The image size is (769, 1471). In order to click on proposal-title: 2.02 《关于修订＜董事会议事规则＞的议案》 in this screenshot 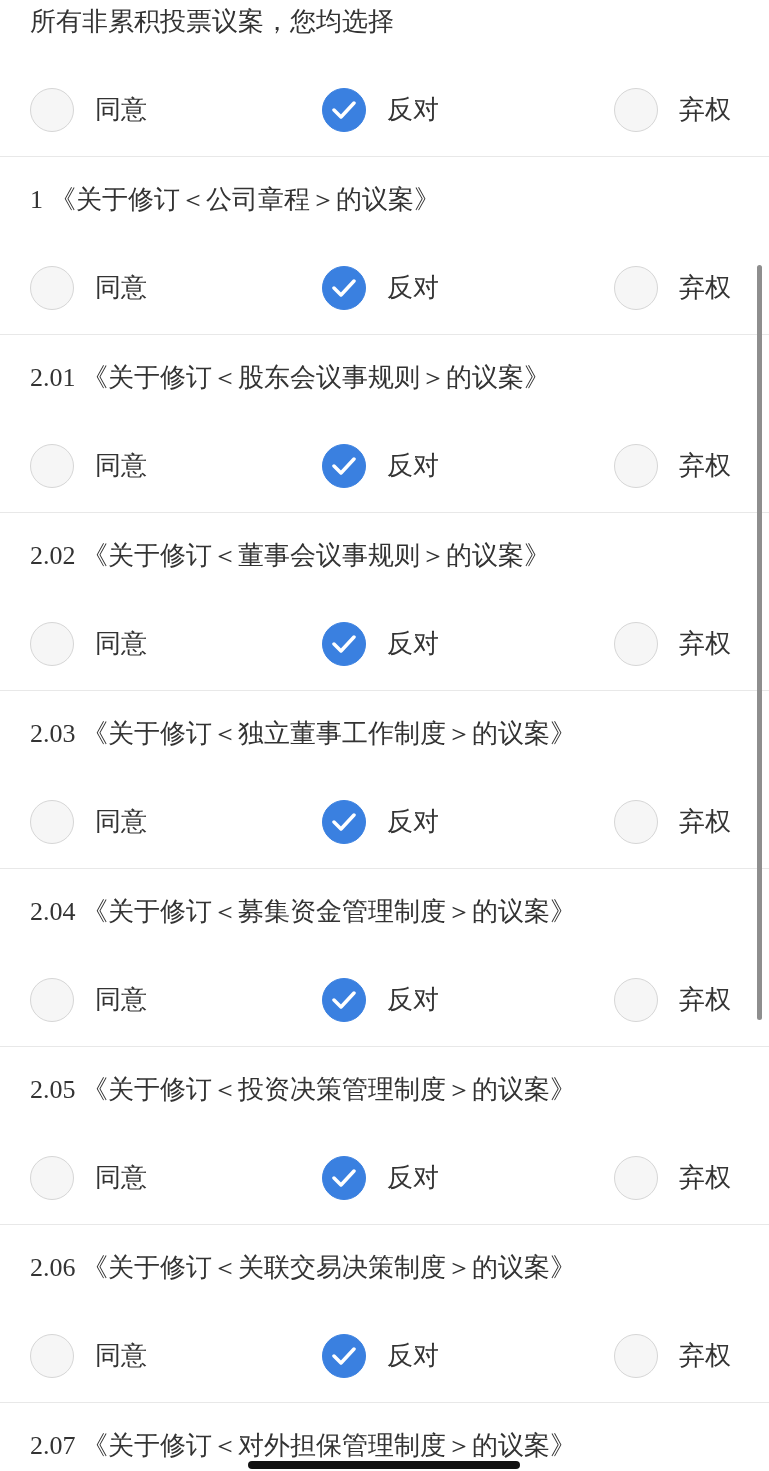, I will do `click(290, 555)`.